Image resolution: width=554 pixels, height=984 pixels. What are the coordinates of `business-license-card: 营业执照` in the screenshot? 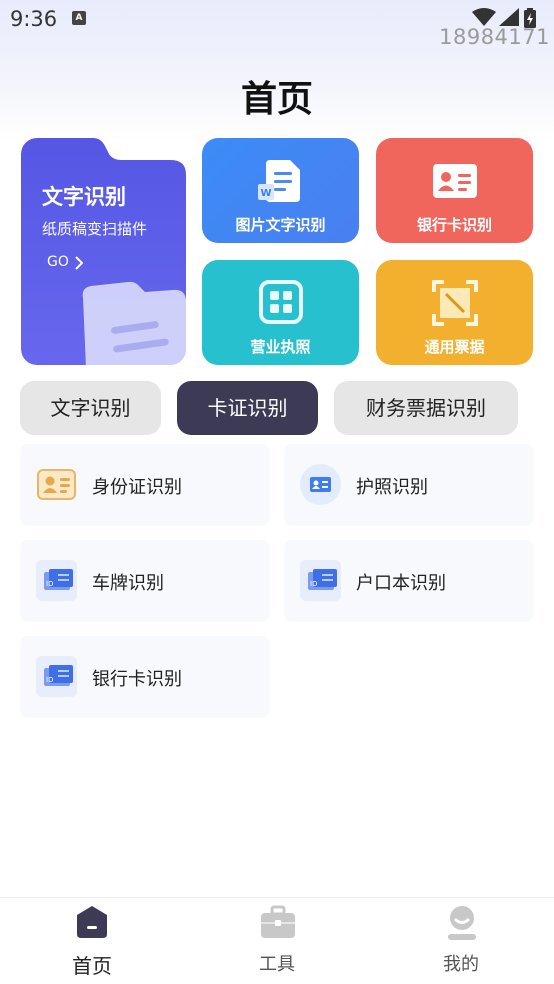 It's located at (280, 312).